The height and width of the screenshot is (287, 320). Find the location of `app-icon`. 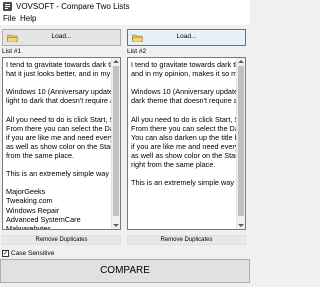

app-icon is located at coordinates (7, 6).